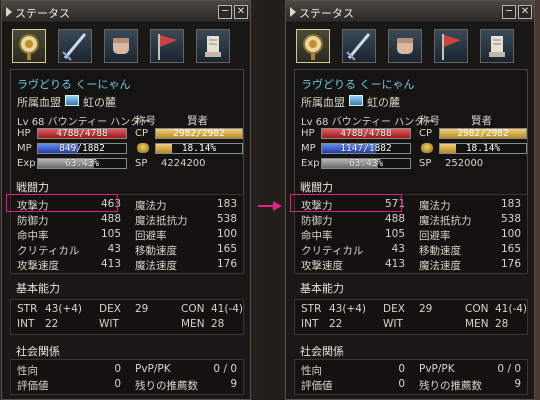 This screenshot has width=540, height=400. Describe the element at coordinates (367, 120) in the screenshot. I see `level-line: Lv 68 バウンティー ハンター` at that location.